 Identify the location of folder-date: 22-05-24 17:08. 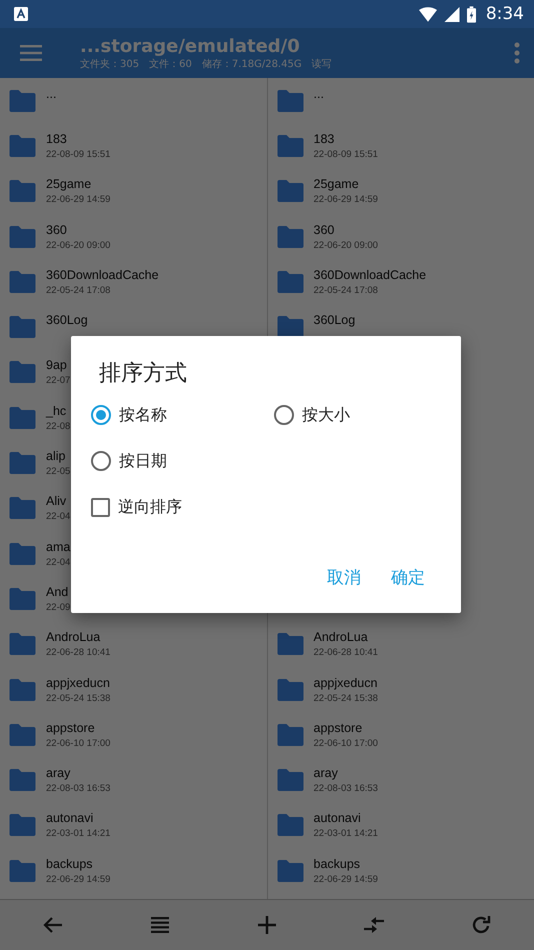
(346, 290).